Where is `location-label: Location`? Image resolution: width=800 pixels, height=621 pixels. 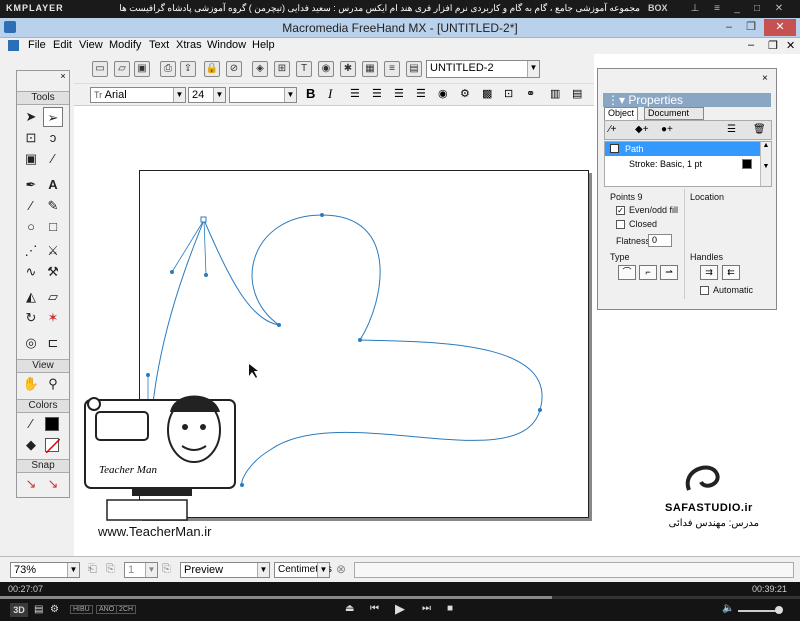
location-label: Location is located at coordinates (707, 197).